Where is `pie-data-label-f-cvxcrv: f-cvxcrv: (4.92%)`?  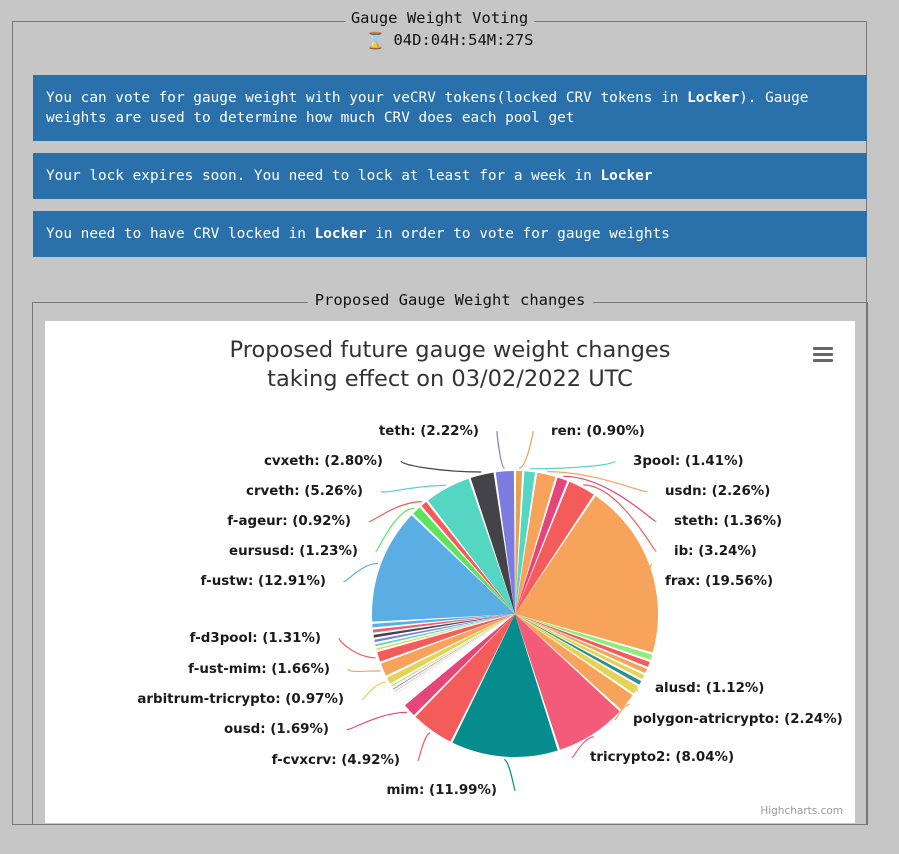
pie-data-label-f-cvxcrv: f-cvxcrv: (4.92%) is located at coordinates (336, 760).